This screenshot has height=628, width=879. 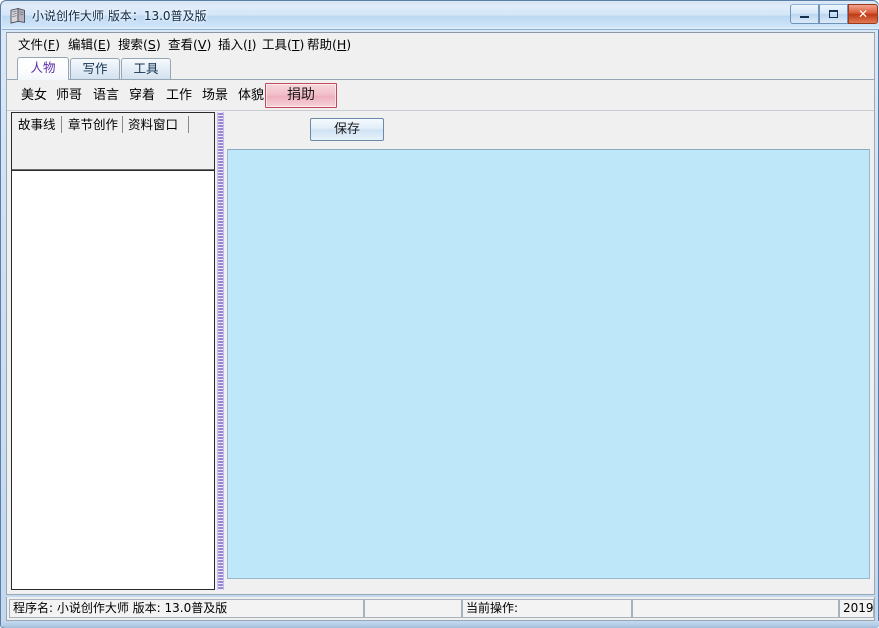 I want to click on tool-link-handsome: 师哥, so click(x=69, y=96).